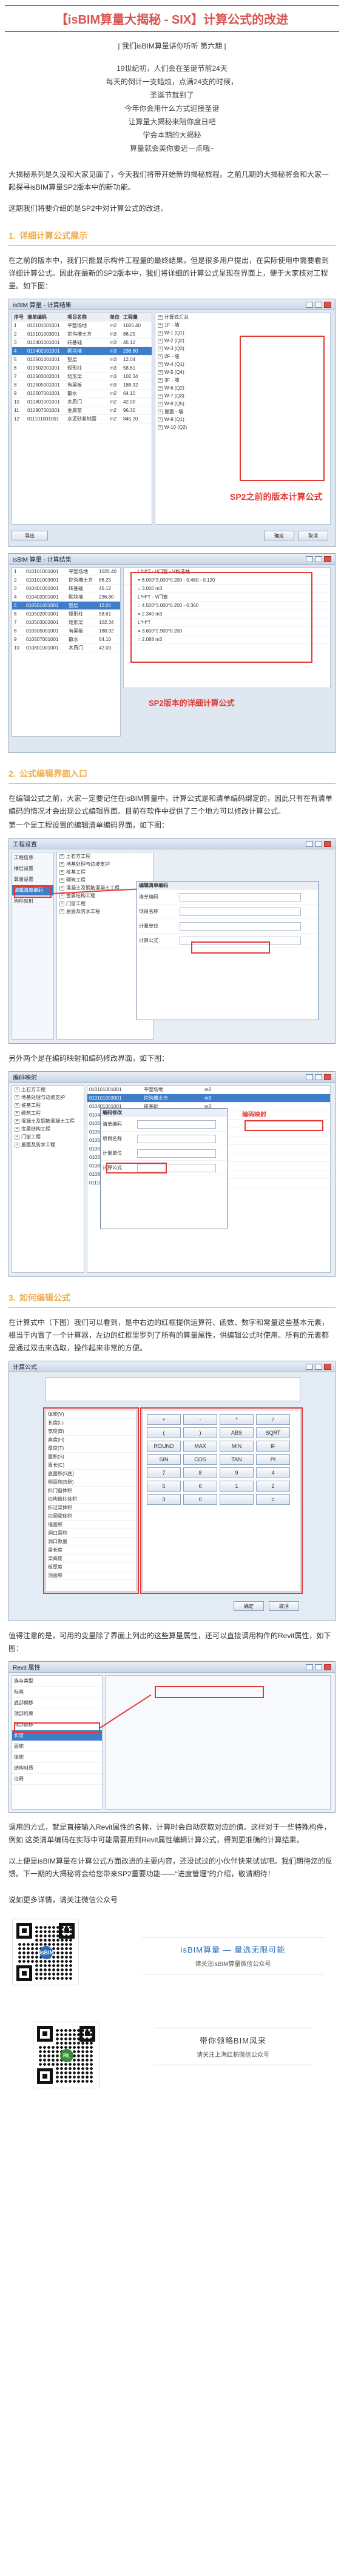  I want to click on table-row: 10 010801001001 木质门 42.00, so click(66, 648).